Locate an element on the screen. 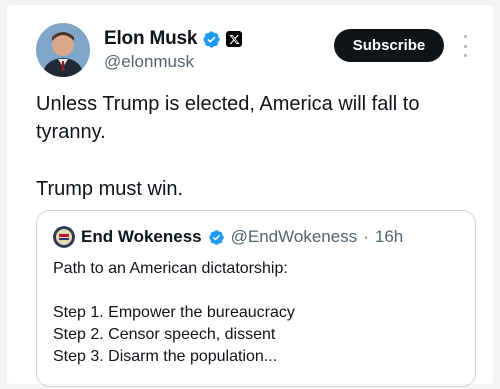  quoted-text-line: Step 1. Empower the bureaucracy is located at coordinates (174, 312).